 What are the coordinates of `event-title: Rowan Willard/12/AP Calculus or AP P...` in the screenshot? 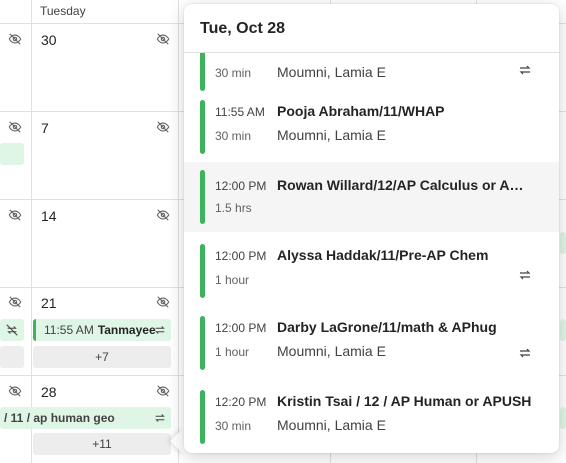 It's located at (404, 185).